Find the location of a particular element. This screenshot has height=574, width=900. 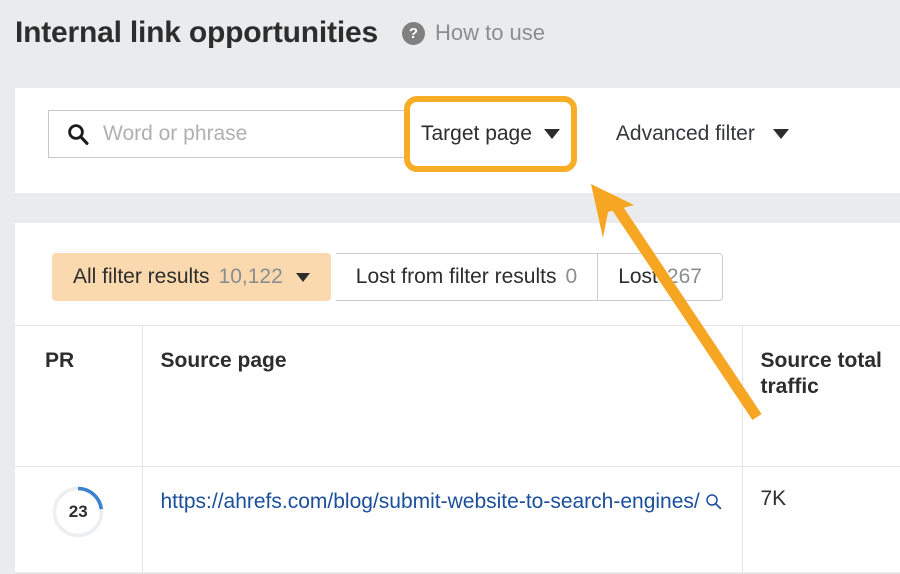

pr-value: 23 is located at coordinates (78, 512).